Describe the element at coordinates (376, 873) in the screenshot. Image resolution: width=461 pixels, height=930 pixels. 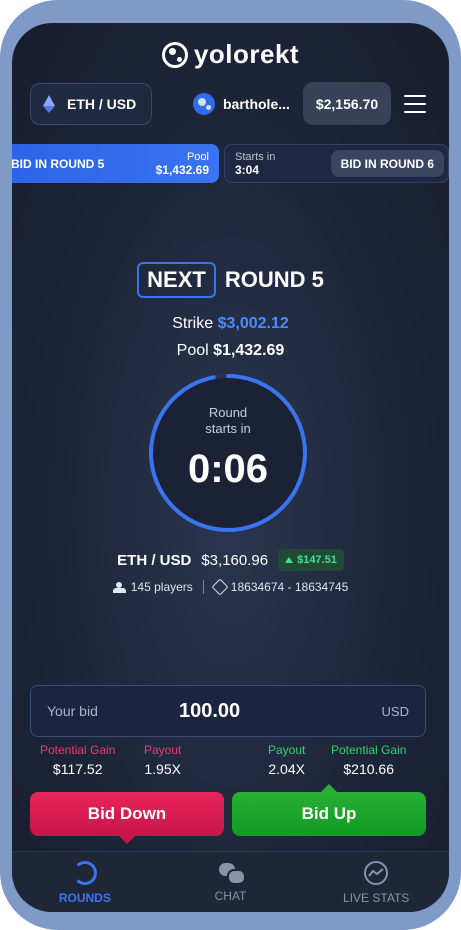
I see `live-stats-icon` at that location.